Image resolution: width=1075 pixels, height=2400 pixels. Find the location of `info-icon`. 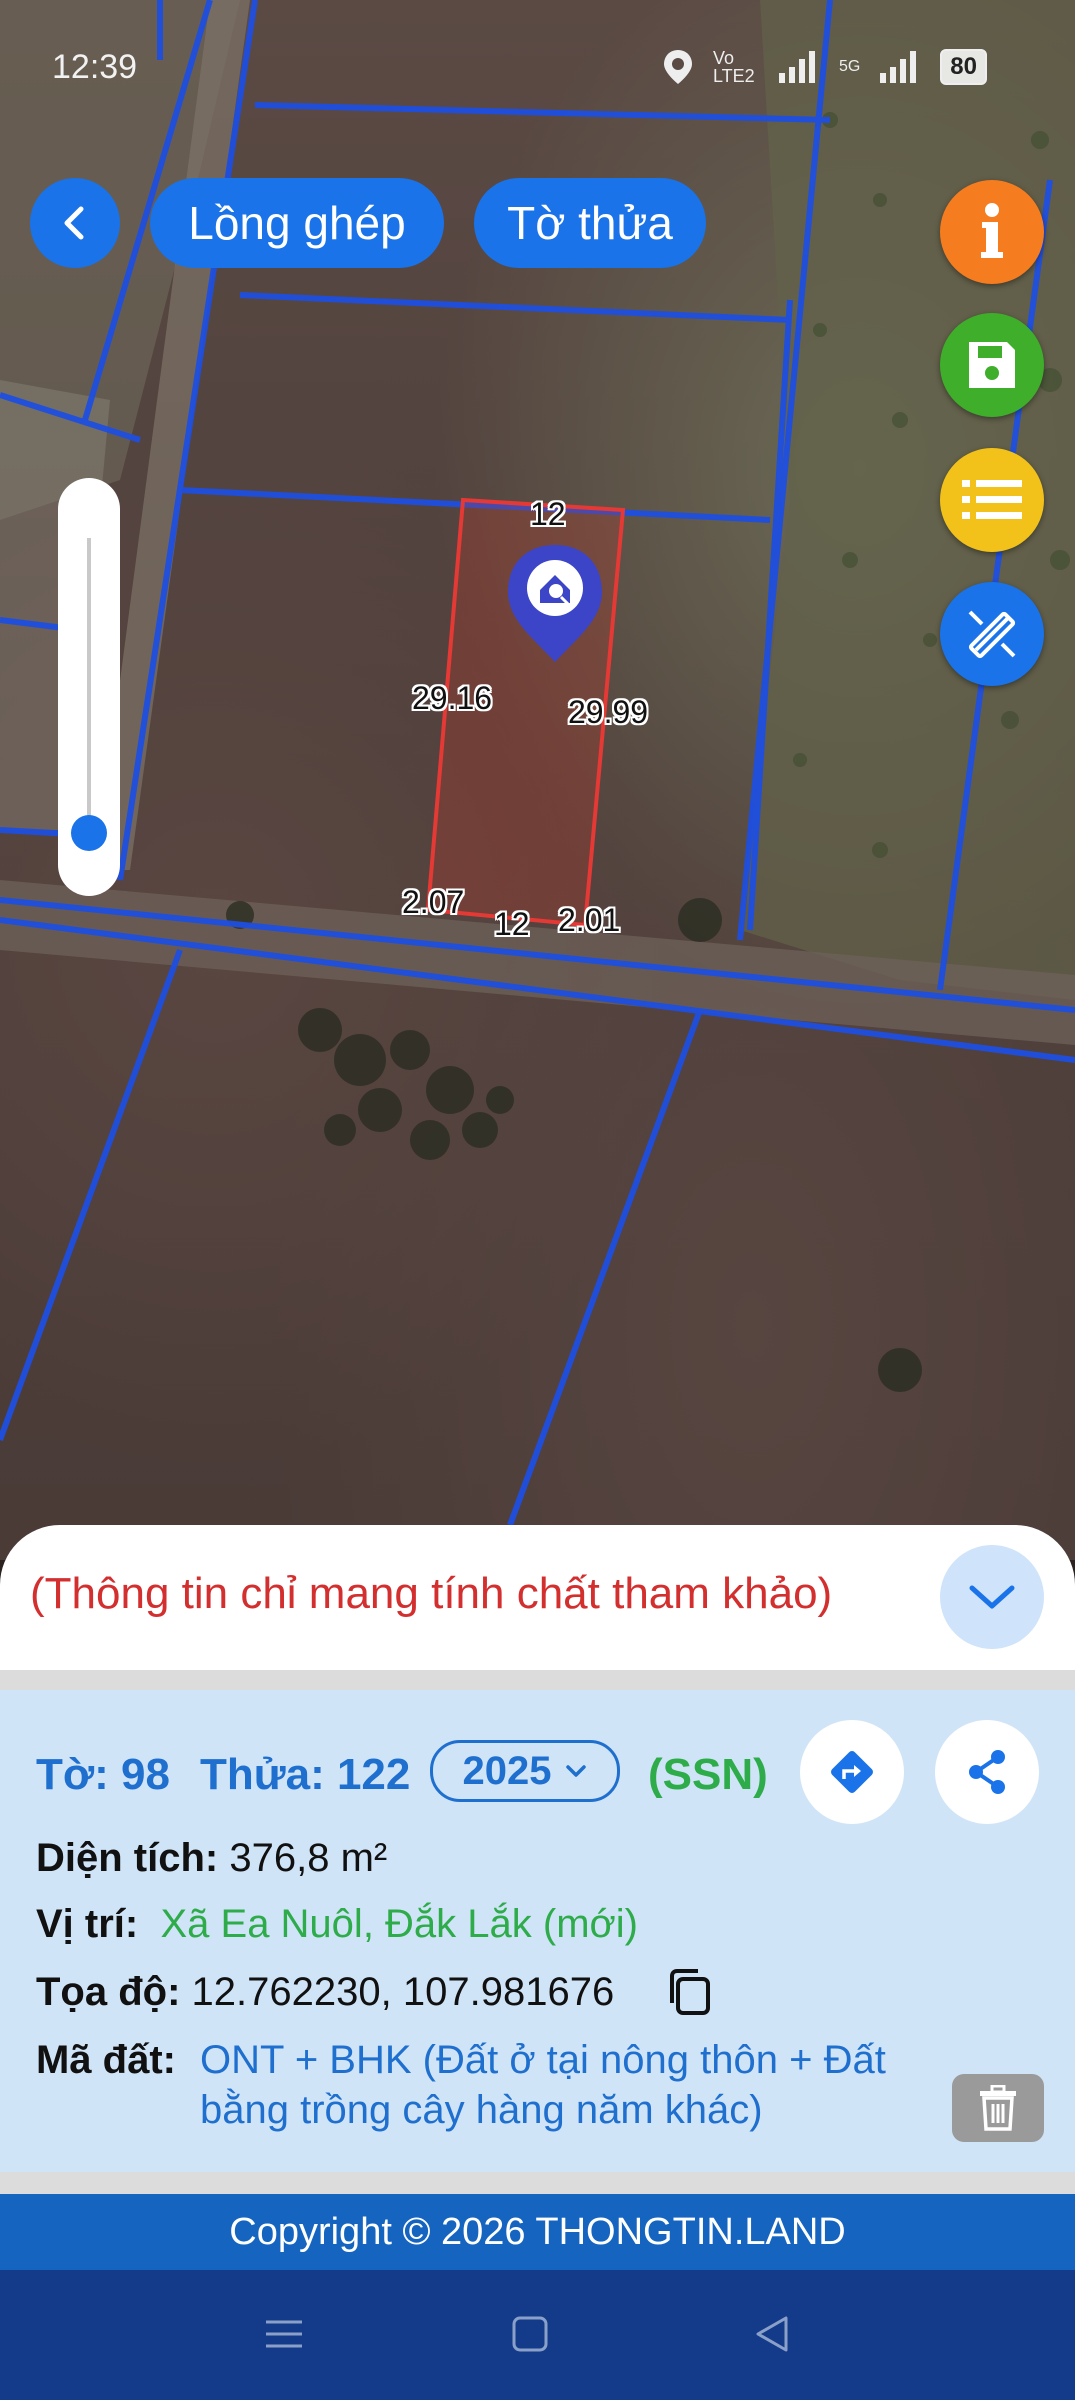

info-icon is located at coordinates (992, 230).